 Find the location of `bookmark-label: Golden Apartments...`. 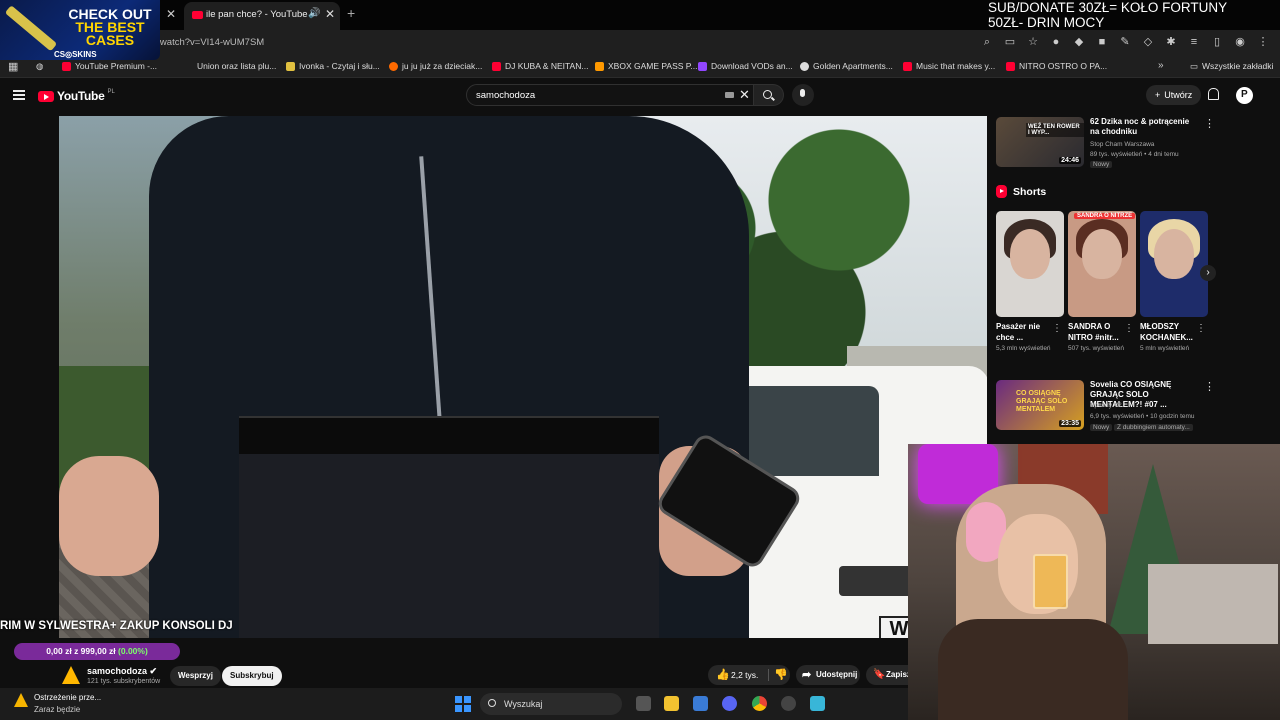

bookmark-label: Golden Apartments... is located at coordinates (853, 66).